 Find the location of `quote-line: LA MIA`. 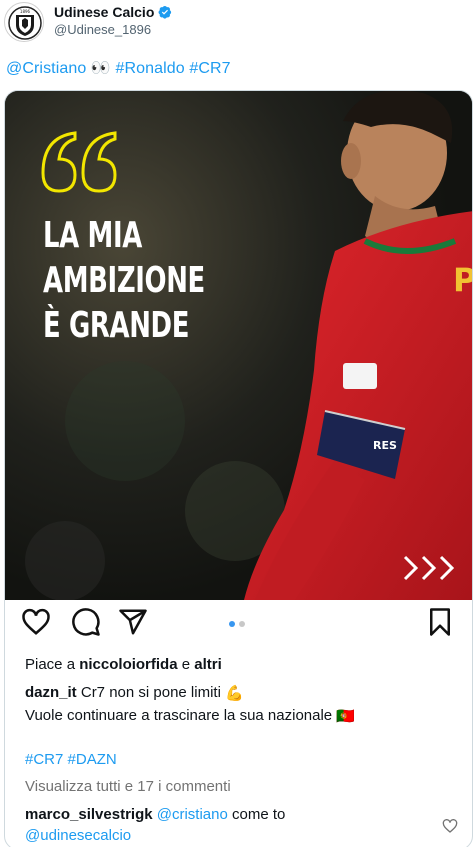

quote-line: LA MIA is located at coordinates (92, 235).